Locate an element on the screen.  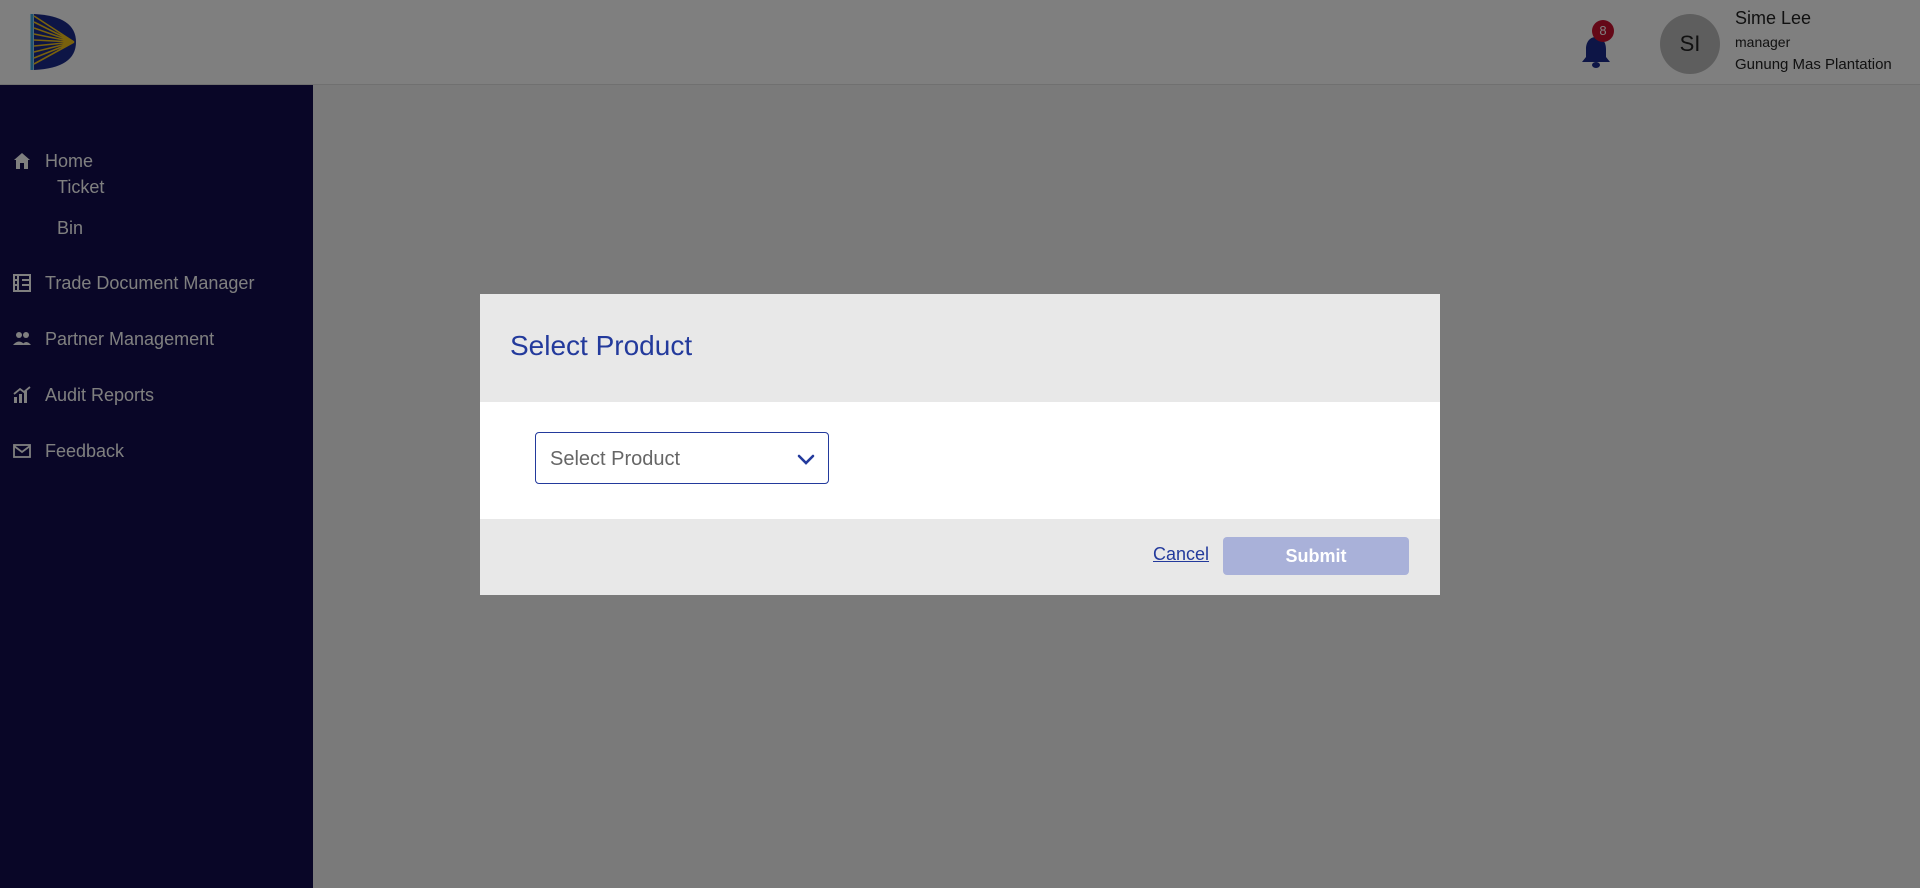
submit-button: Submit is located at coordinates (1316, 556).